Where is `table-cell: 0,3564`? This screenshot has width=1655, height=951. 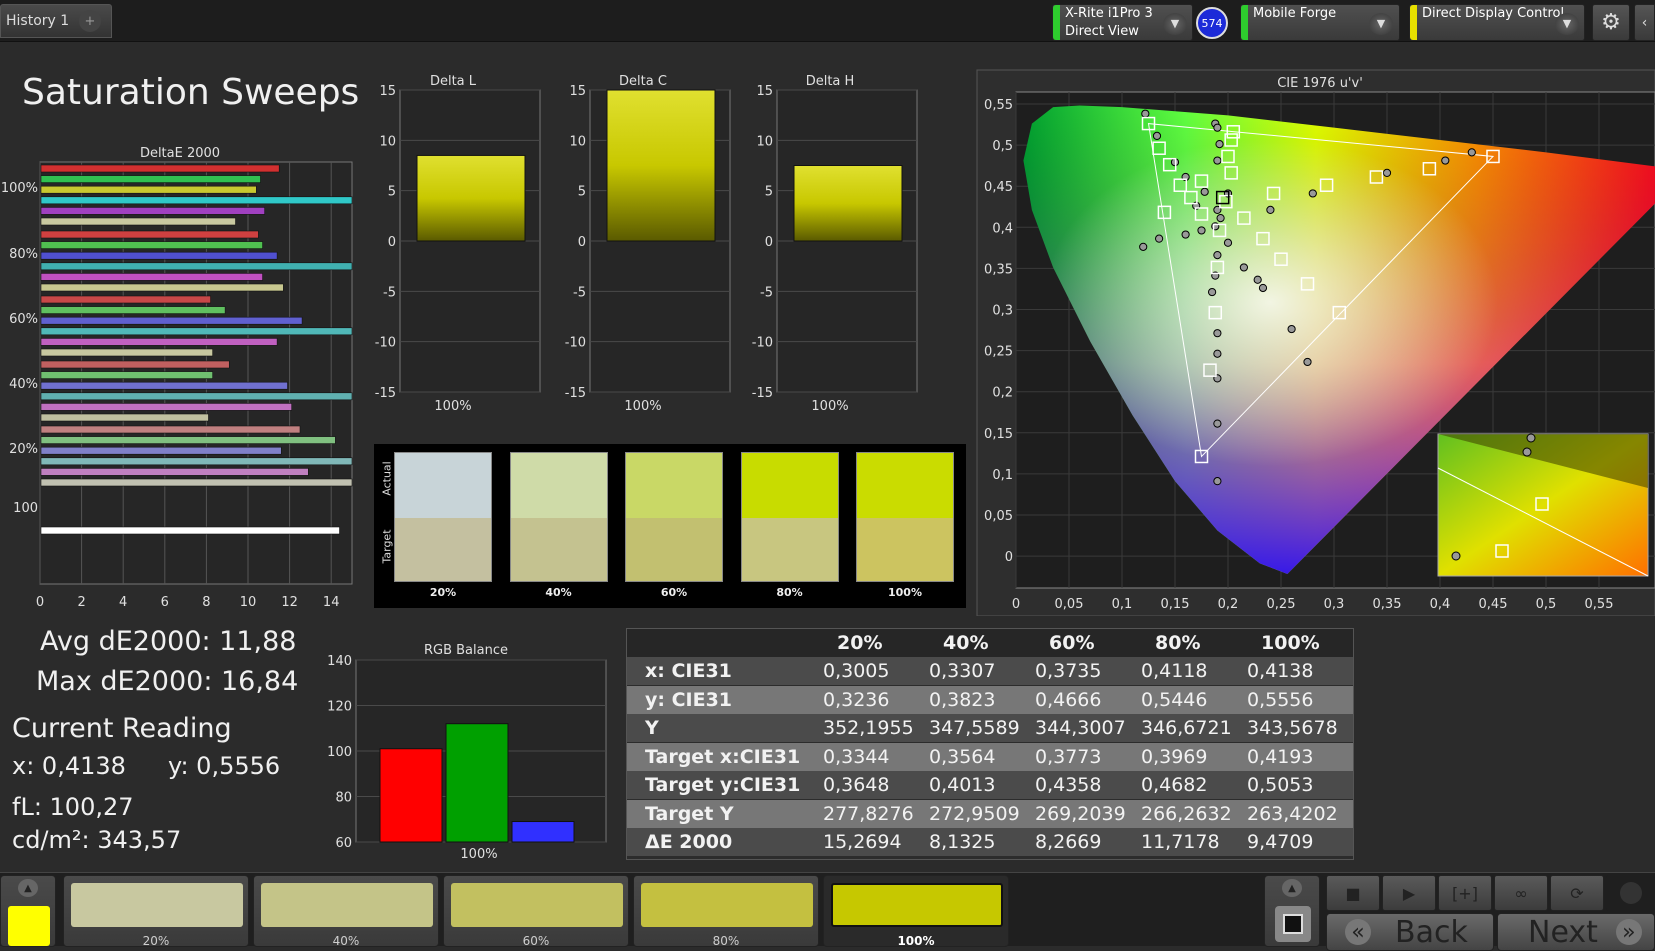 table-cell: 0,3564 is located at coordinates (962, 756).